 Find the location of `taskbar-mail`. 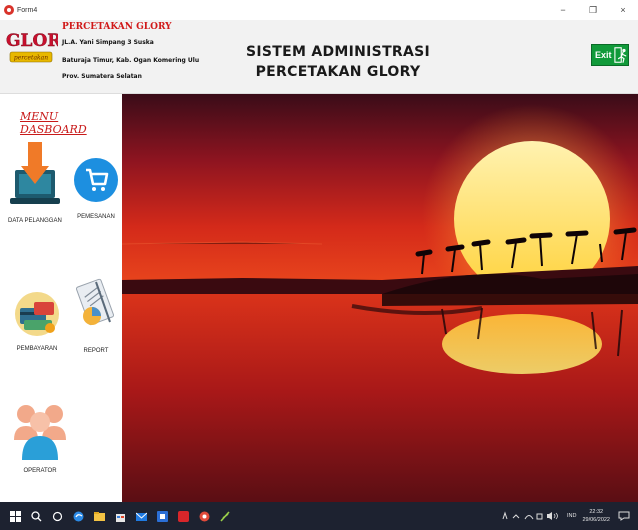

taskbar-mail is located at coordinates (141, 516).